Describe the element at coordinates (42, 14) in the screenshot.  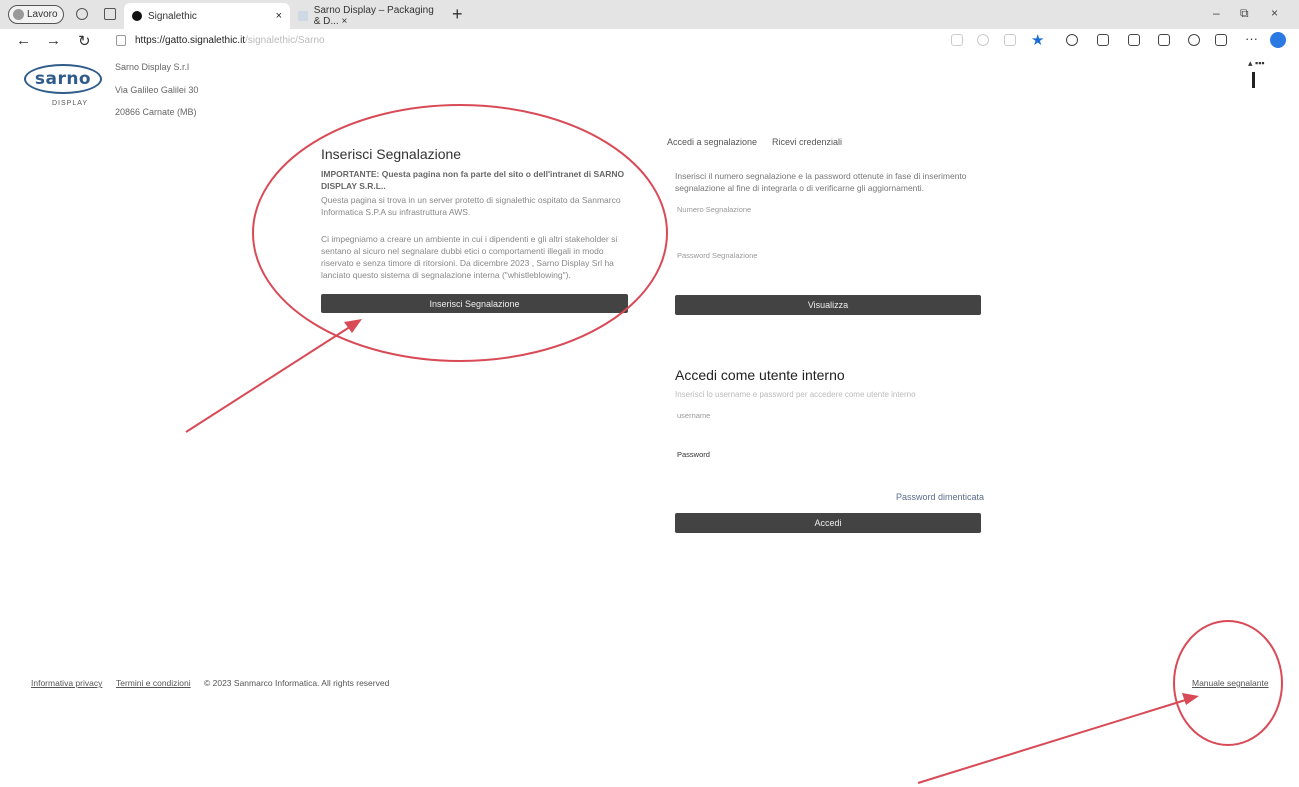
I see `profile-label: Lavoro` at that location.